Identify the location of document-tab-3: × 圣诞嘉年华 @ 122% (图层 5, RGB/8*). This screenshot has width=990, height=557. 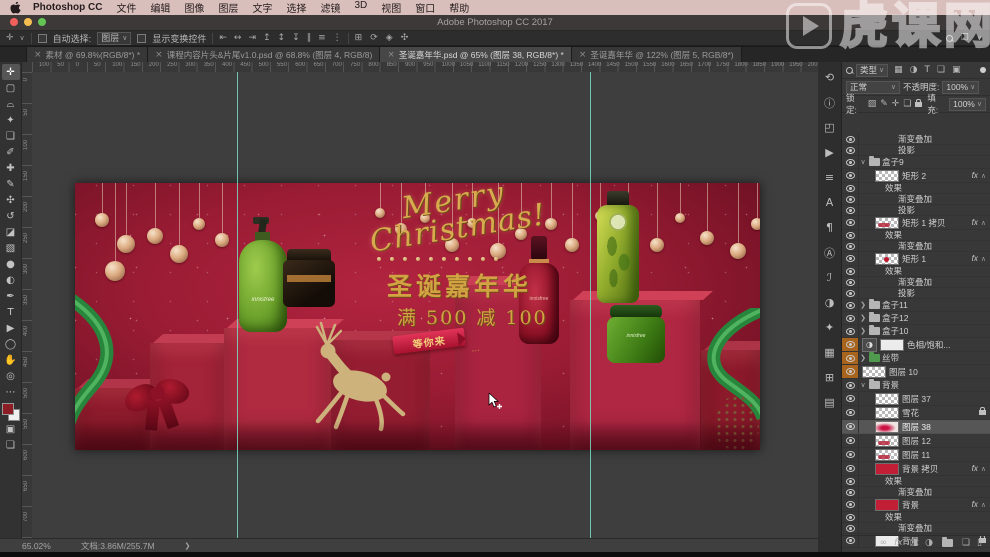
(656, 54).